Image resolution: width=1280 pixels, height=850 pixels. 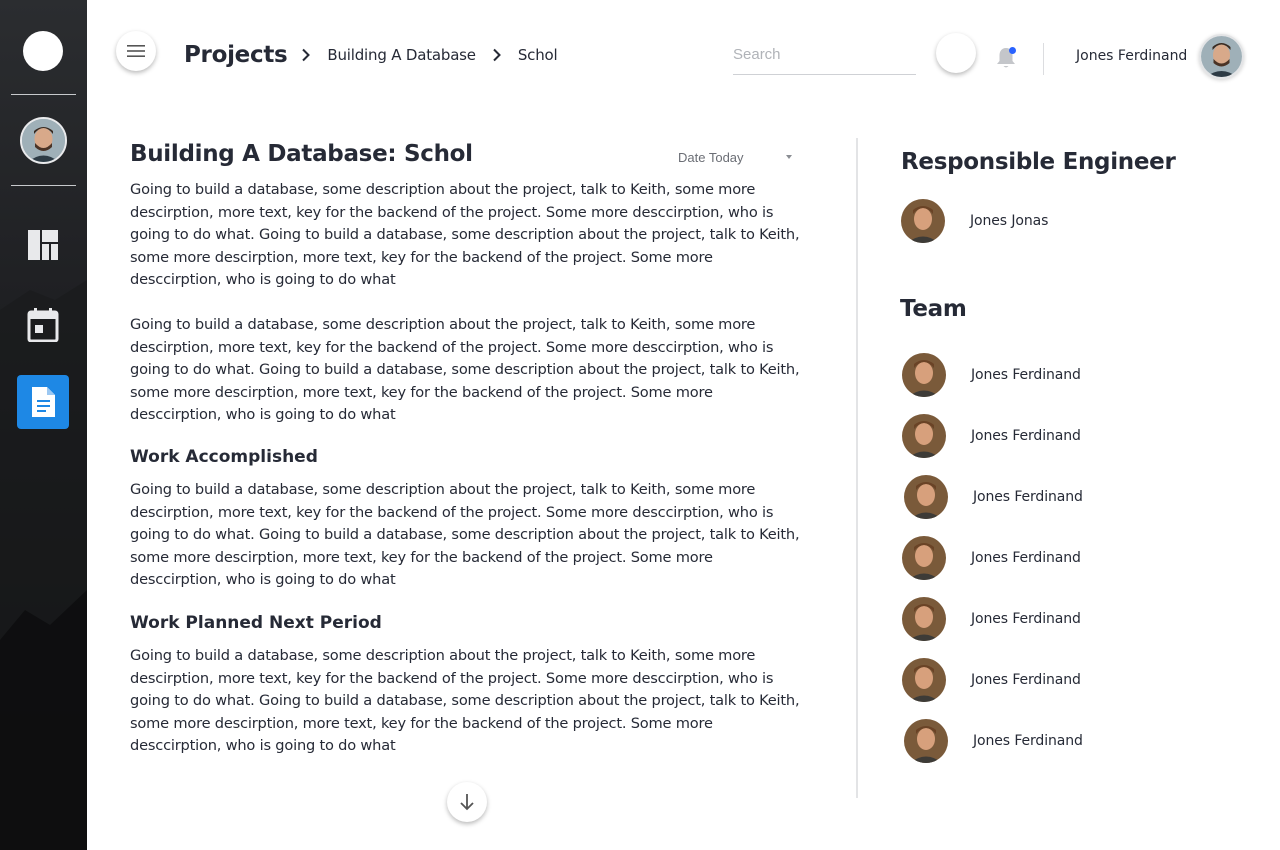 I want to click on hamburger-menu-icon, so click(x=136, y=51).